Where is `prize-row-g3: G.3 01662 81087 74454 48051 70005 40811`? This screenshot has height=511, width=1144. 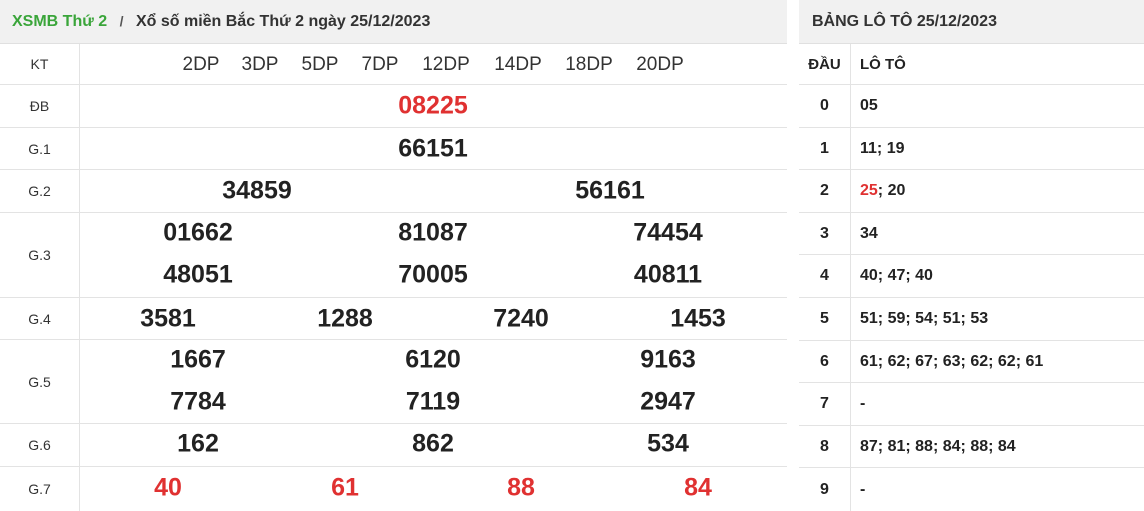
prize-row-g3: G.3 01662 81087 74454 48051 70005 40811 is located at coordinates (393, 255).